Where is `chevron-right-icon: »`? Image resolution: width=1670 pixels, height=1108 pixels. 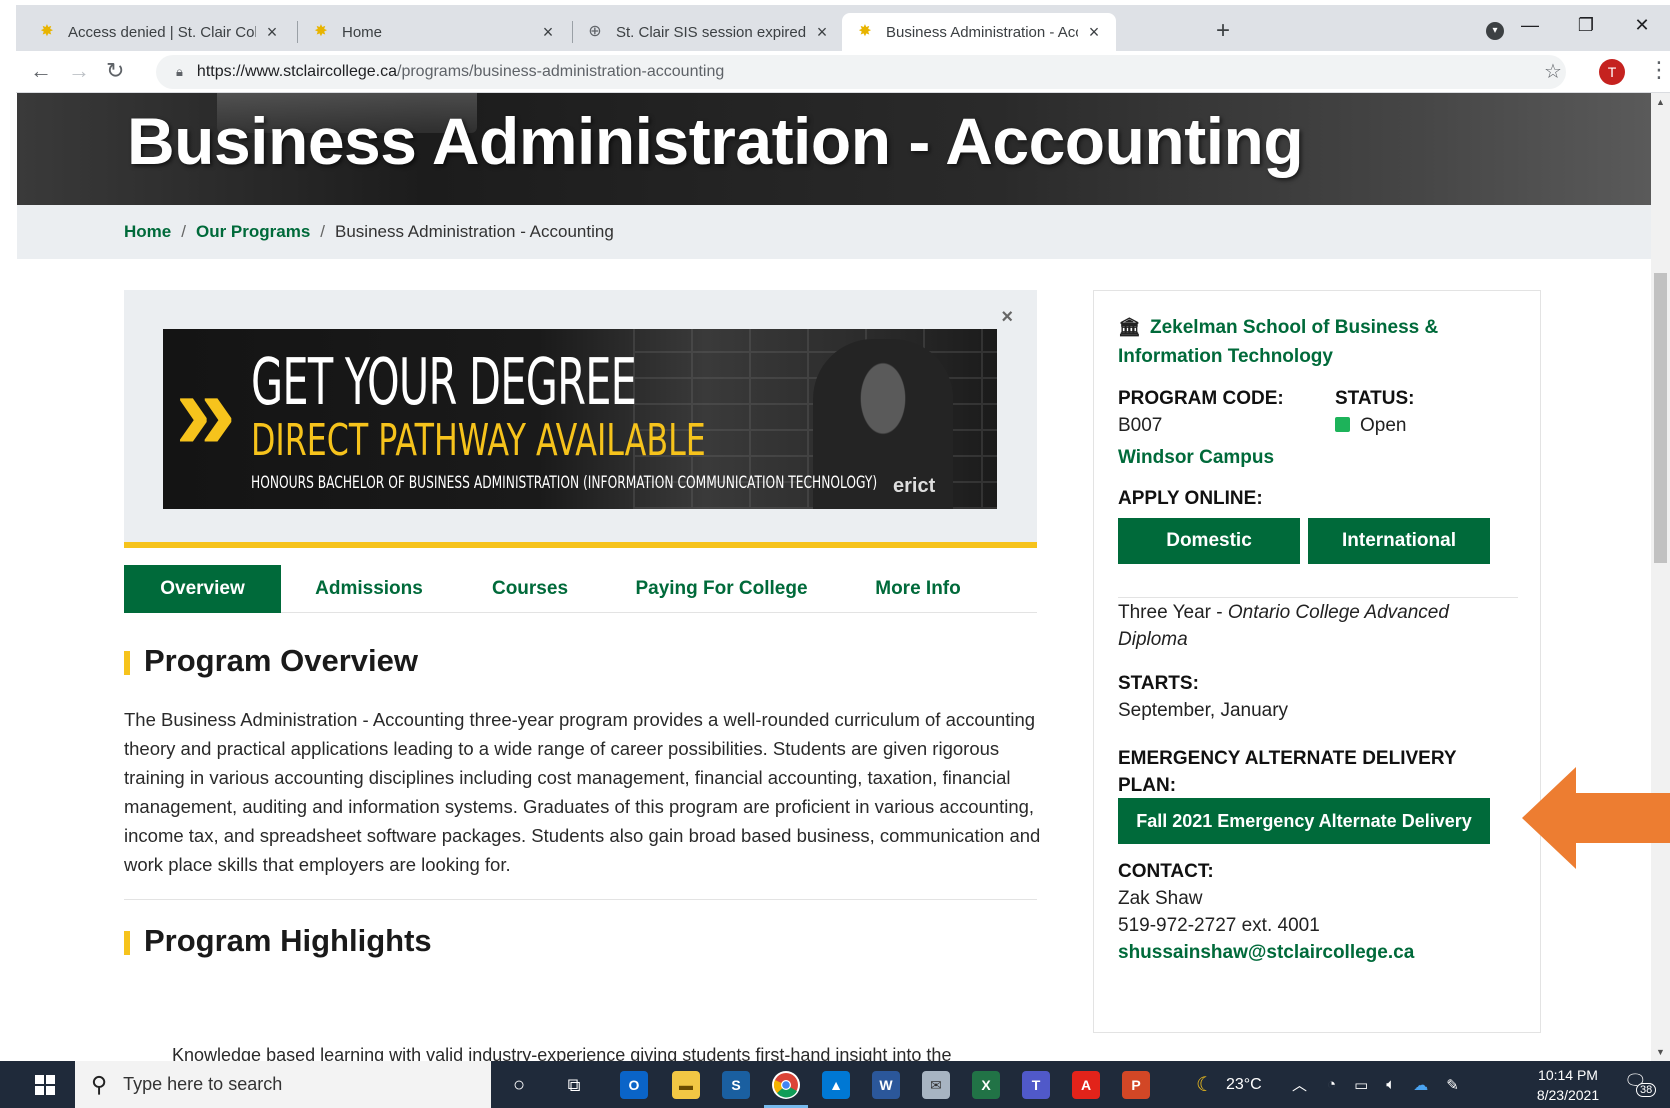 chevron-right-icon: » is located at coordinates (206, 411).